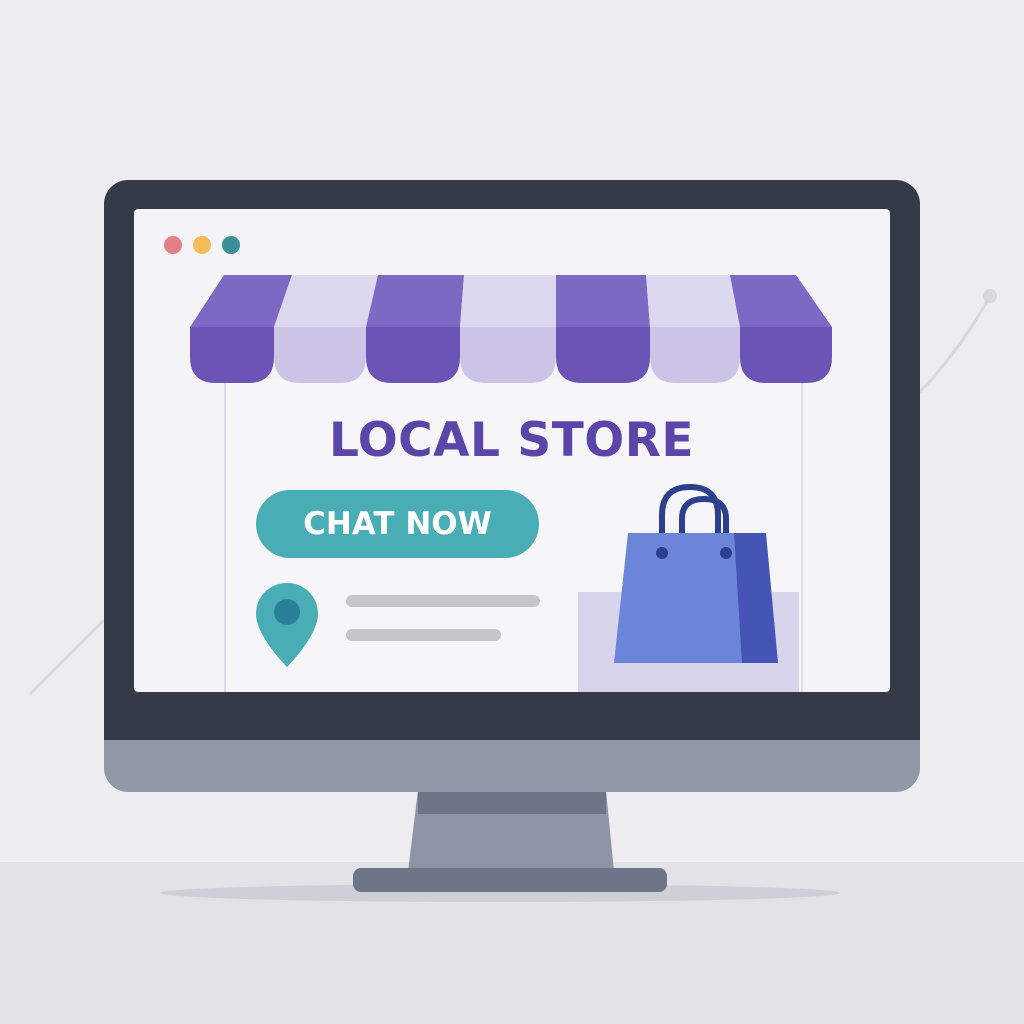 Image resolution: width=1024 pixels, height=1024 pixels. I want to click on store-title: LOCAL STORE, so click(511, 440).